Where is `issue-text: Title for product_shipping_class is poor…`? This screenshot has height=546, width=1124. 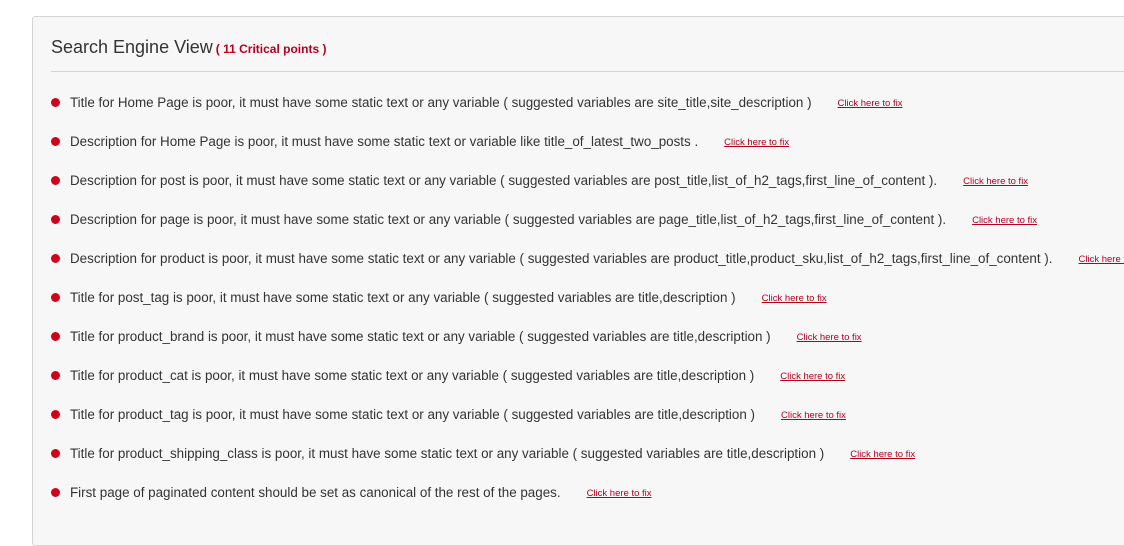
issue-text: Title for product_shipping_class is poor… is located at coordinates (447, 453).